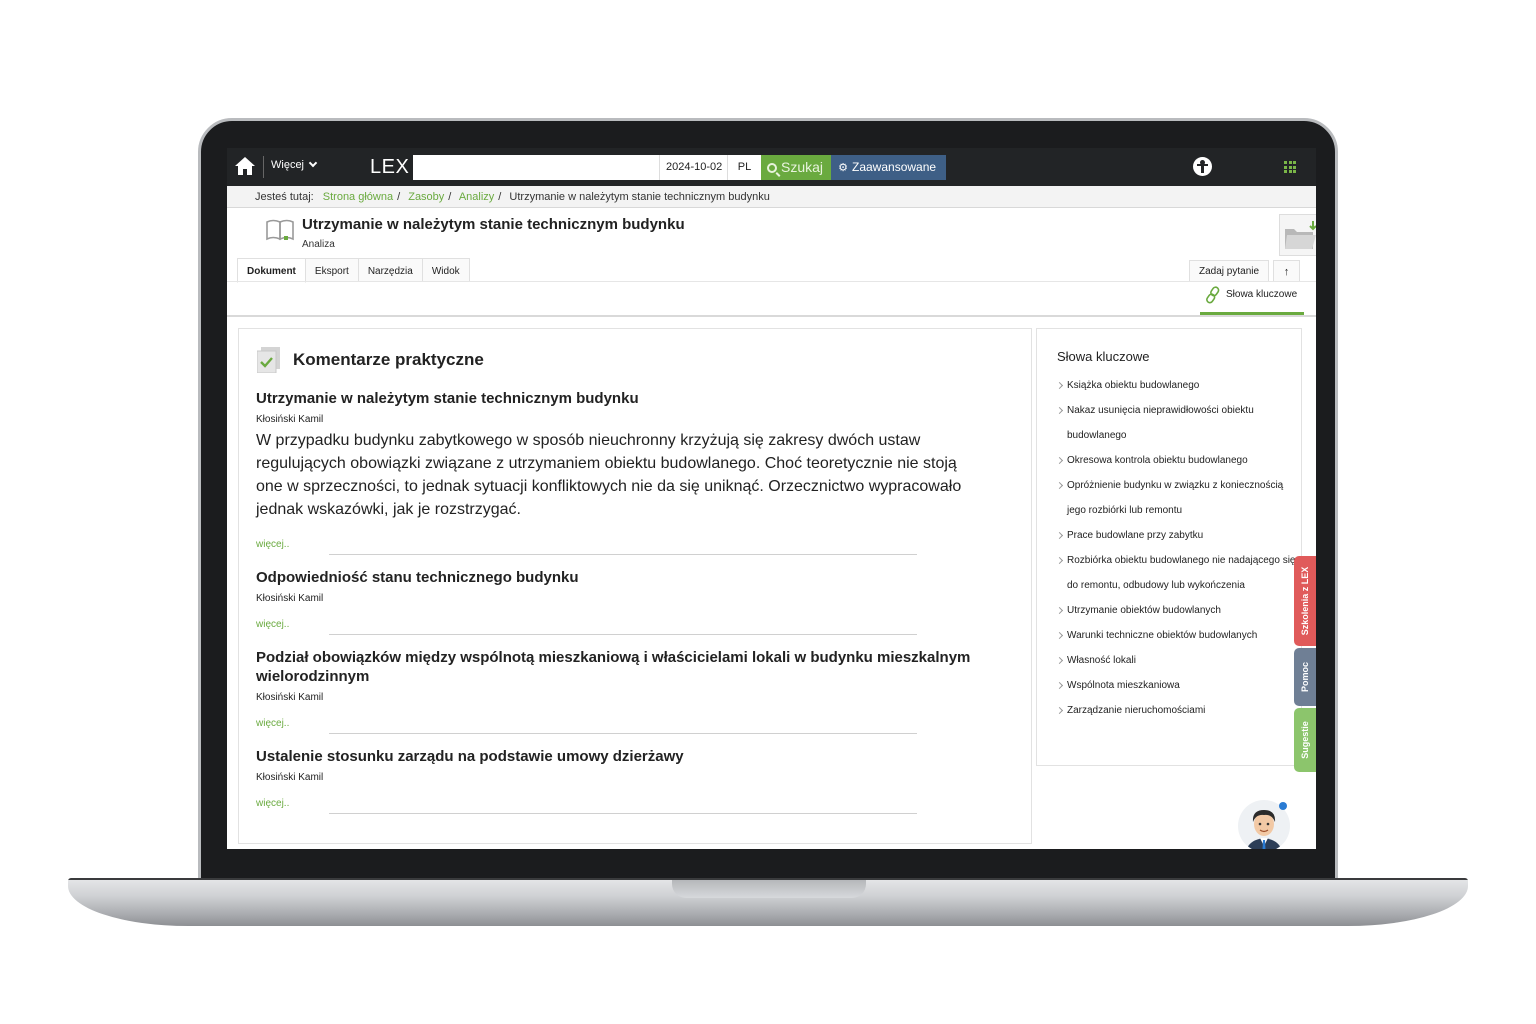  I want to click on tab-view: Widok, so click(446, 270).